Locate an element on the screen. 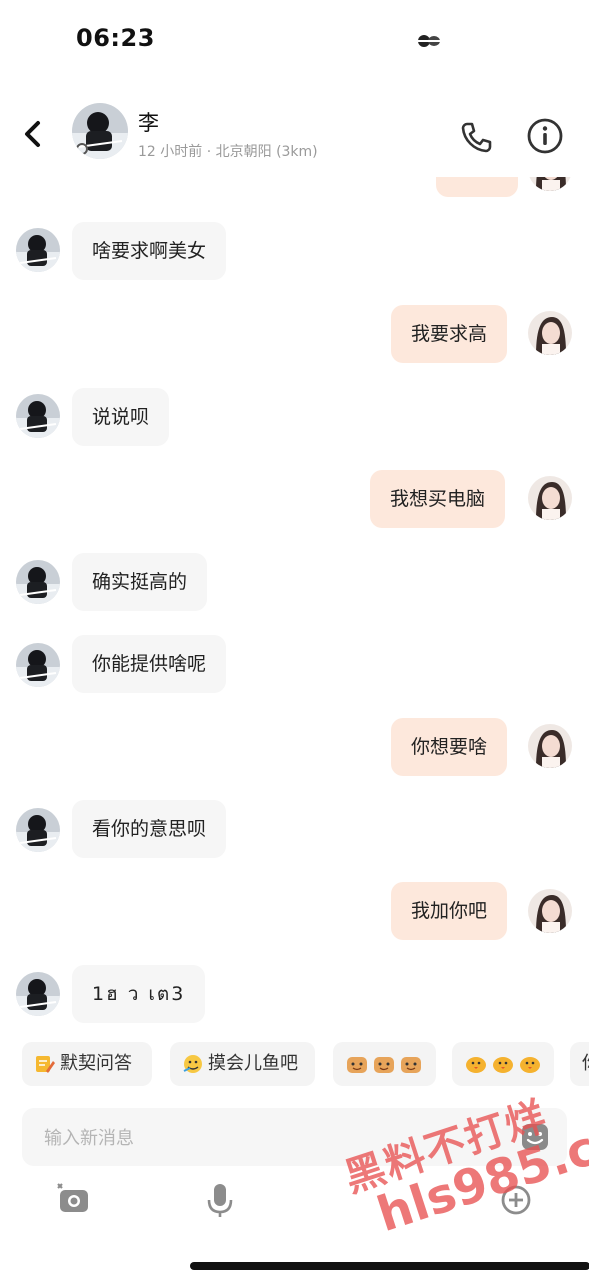 The height and width of the screenshot is (1280, 589). back-button is located at coordinates (33, 134).